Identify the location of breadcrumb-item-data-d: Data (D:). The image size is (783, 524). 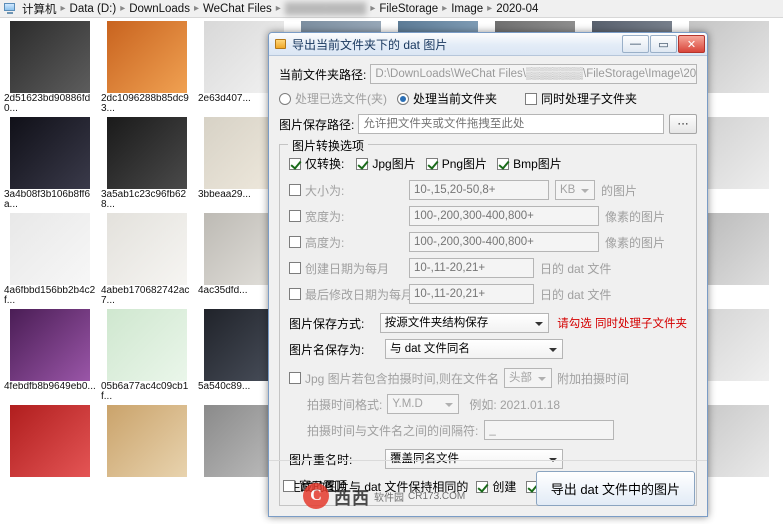
(93, 9).